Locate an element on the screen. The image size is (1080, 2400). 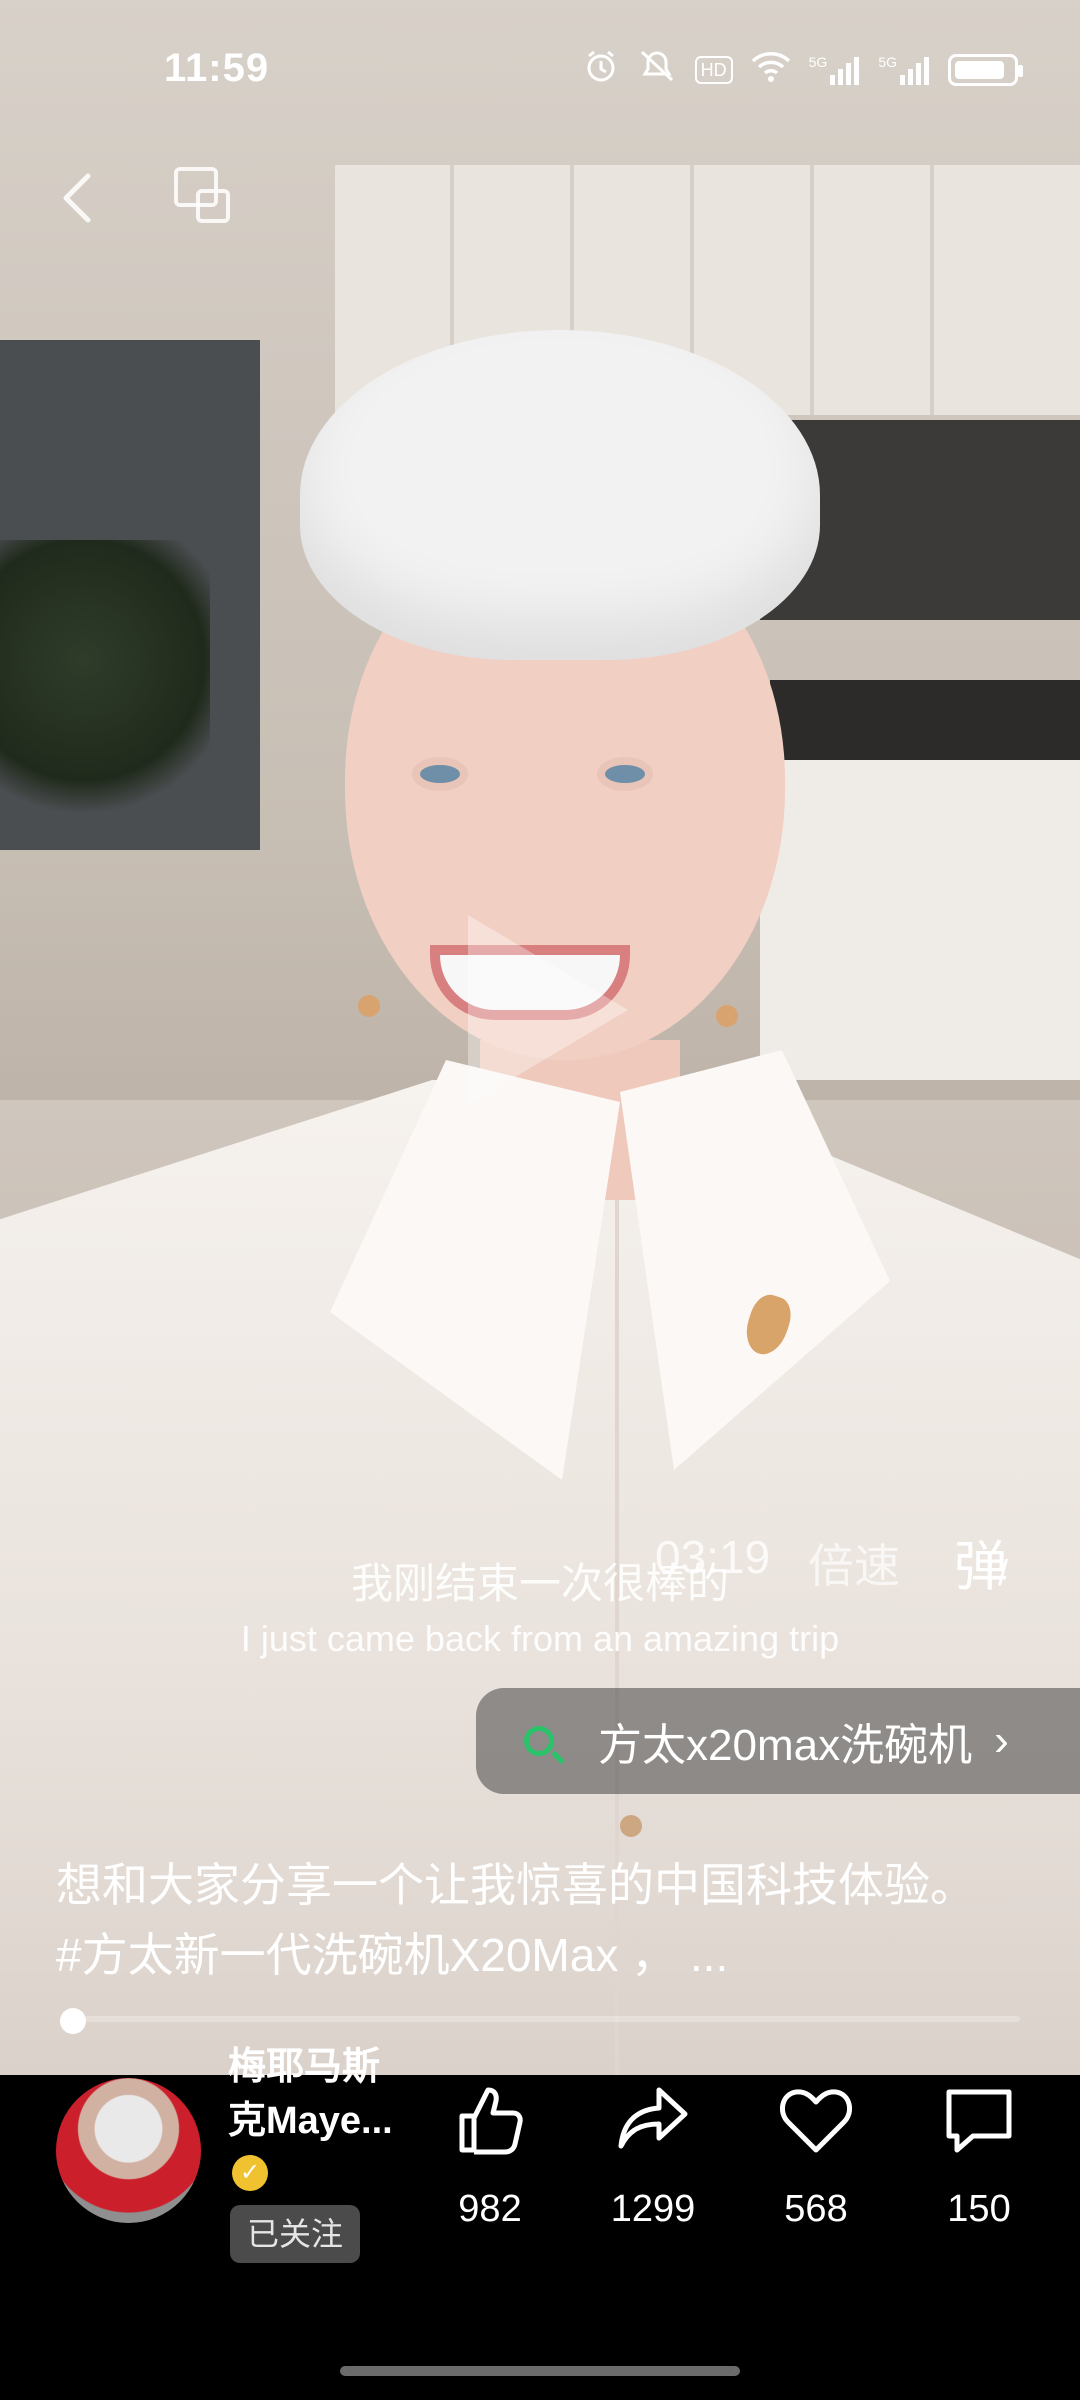
wifi-icon is located at coordinates (771, 69).